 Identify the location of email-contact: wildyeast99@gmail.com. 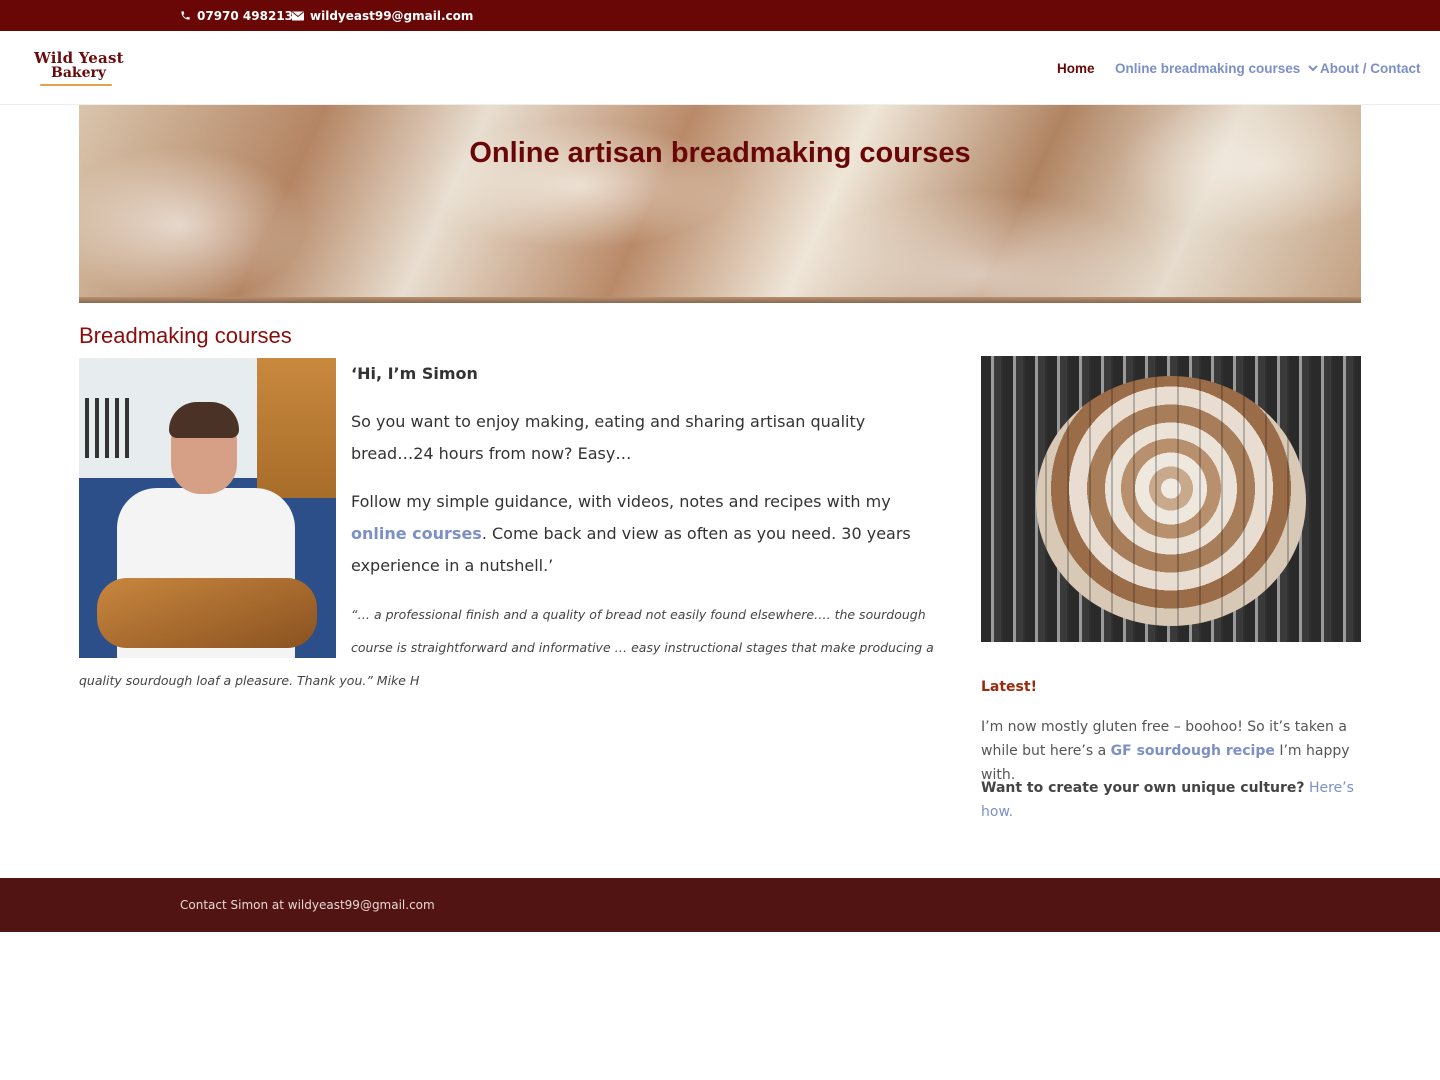
(382, 15).